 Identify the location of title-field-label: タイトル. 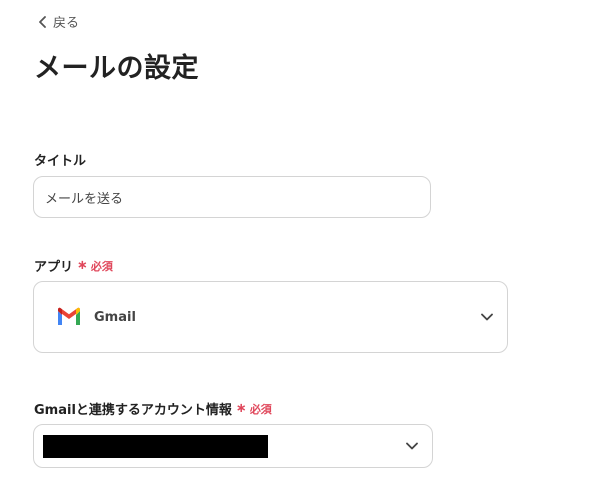
(60, 159).